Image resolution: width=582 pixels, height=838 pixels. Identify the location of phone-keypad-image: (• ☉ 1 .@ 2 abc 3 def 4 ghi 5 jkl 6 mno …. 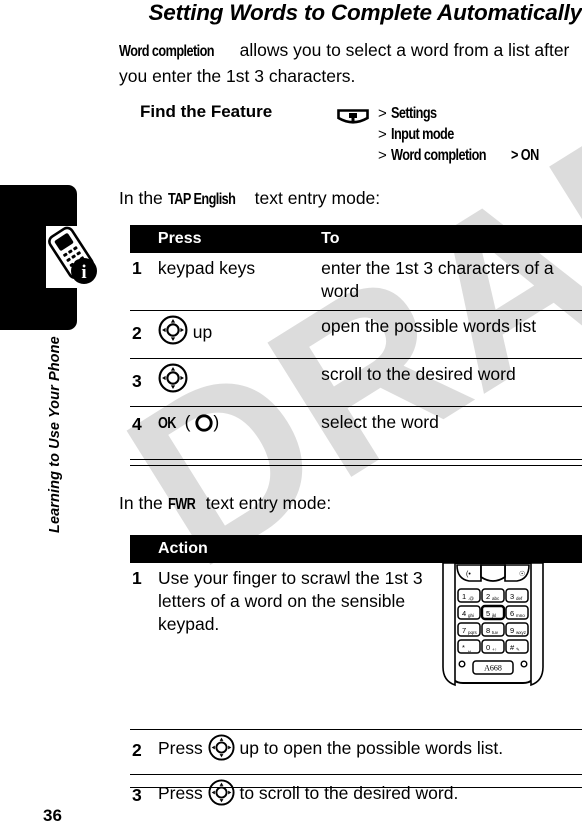
(493, 625).